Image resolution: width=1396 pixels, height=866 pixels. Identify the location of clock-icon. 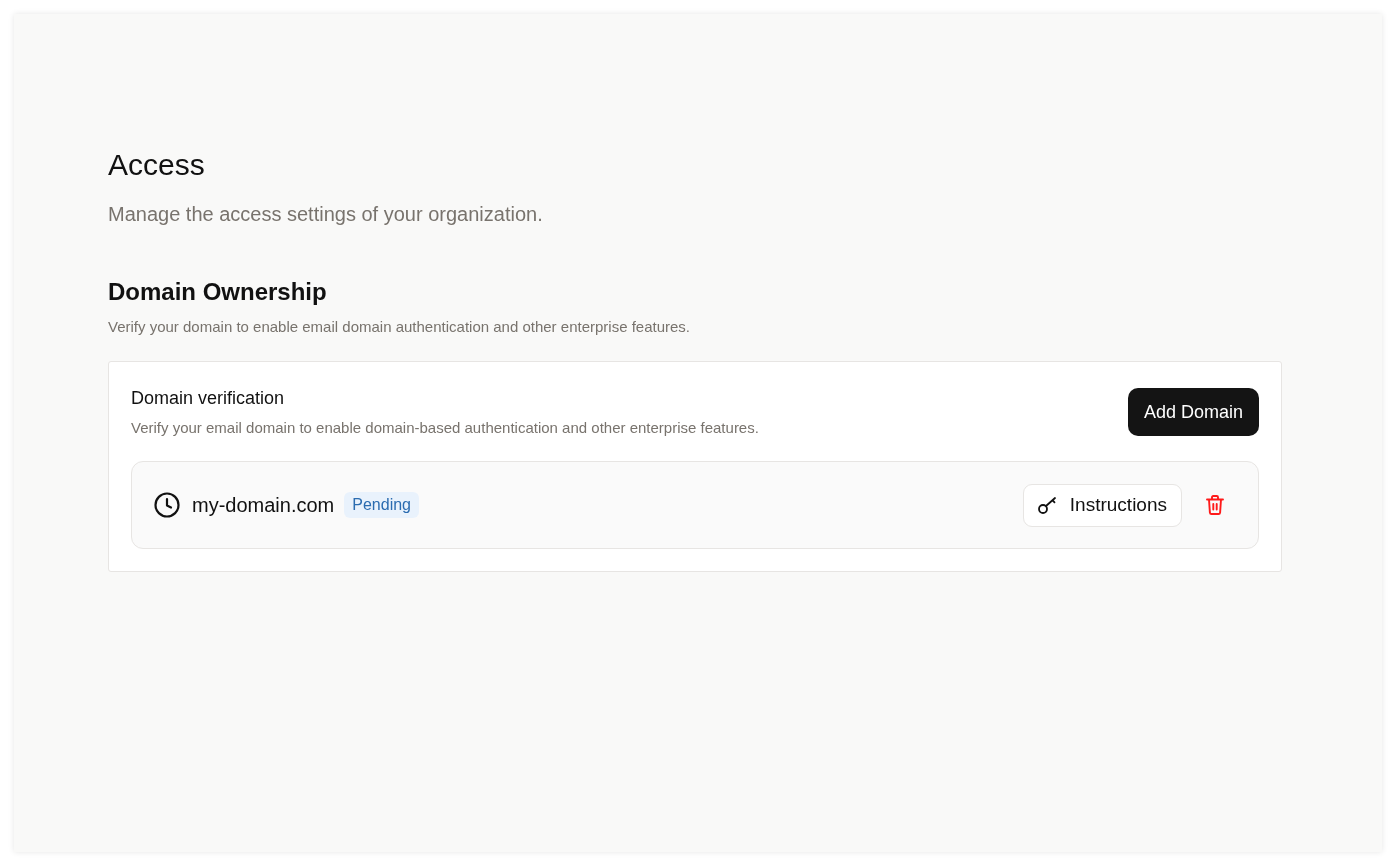
(167, 505).